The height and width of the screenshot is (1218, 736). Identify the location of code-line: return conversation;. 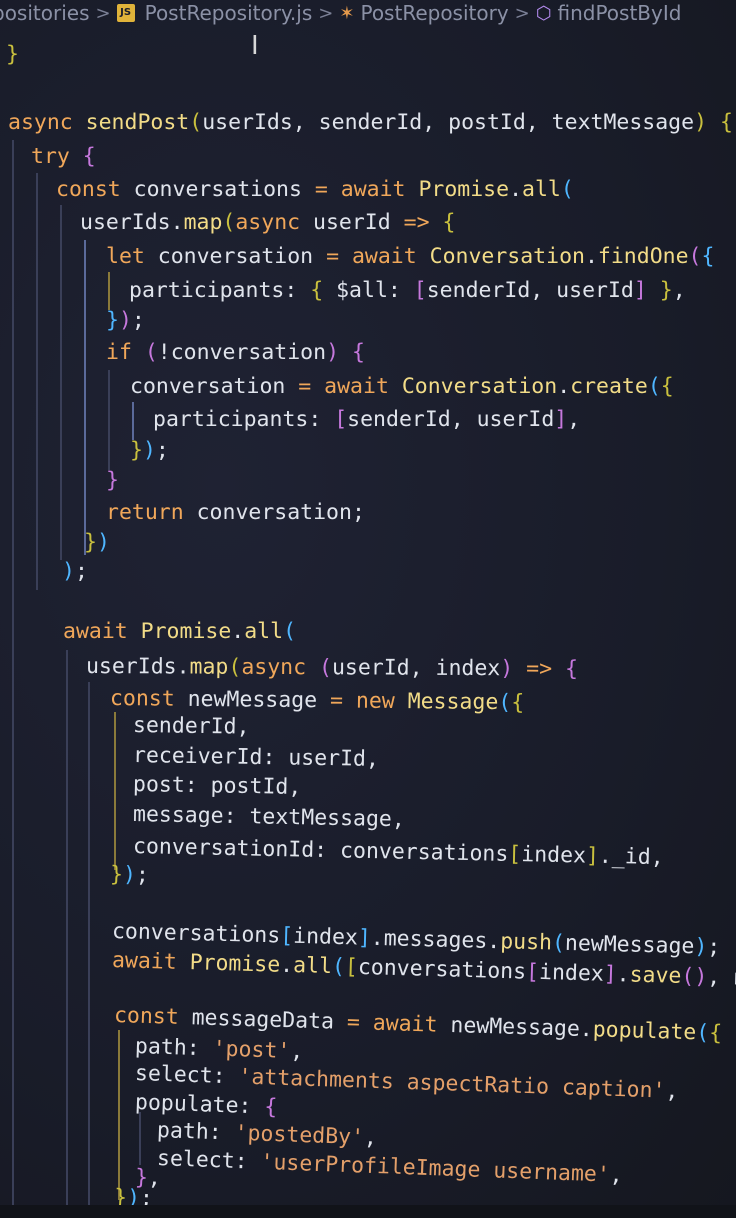
(235, 513).